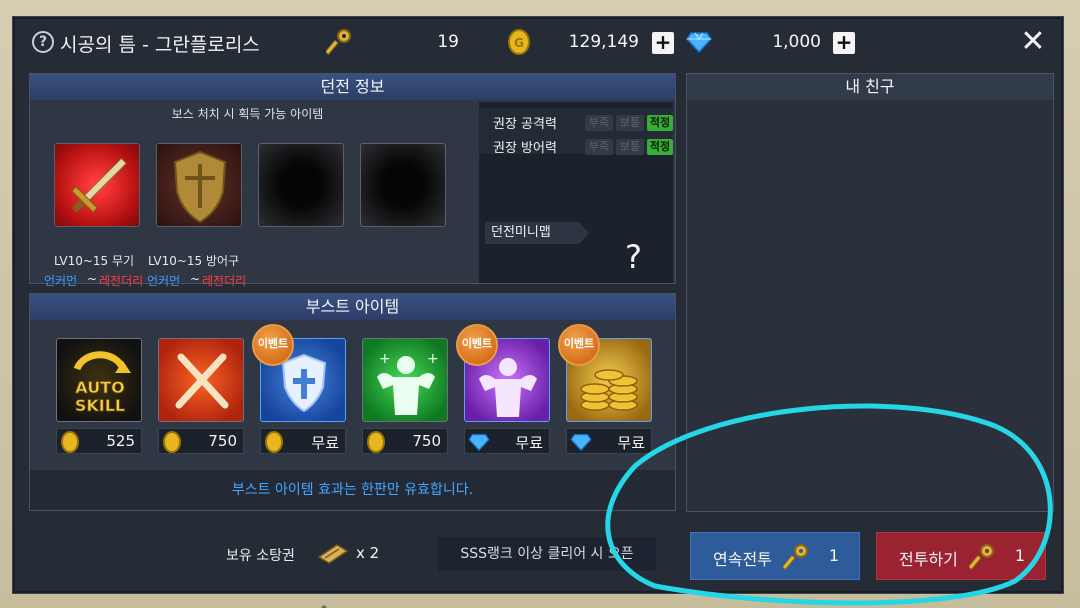  What do you see at coordinates (928, 559) in the screenshot?
I see `start-battle-label: 전투하기` at bounding box center [928, 559].